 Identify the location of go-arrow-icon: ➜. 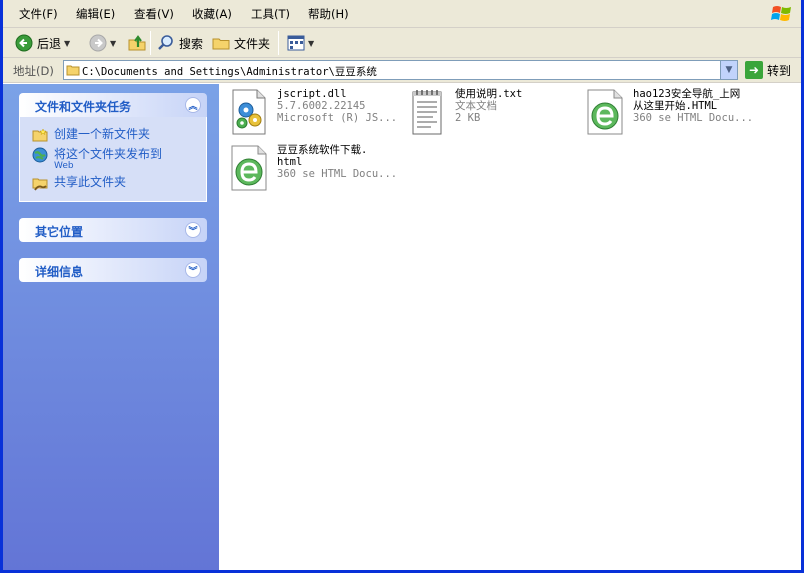
(754, 70).